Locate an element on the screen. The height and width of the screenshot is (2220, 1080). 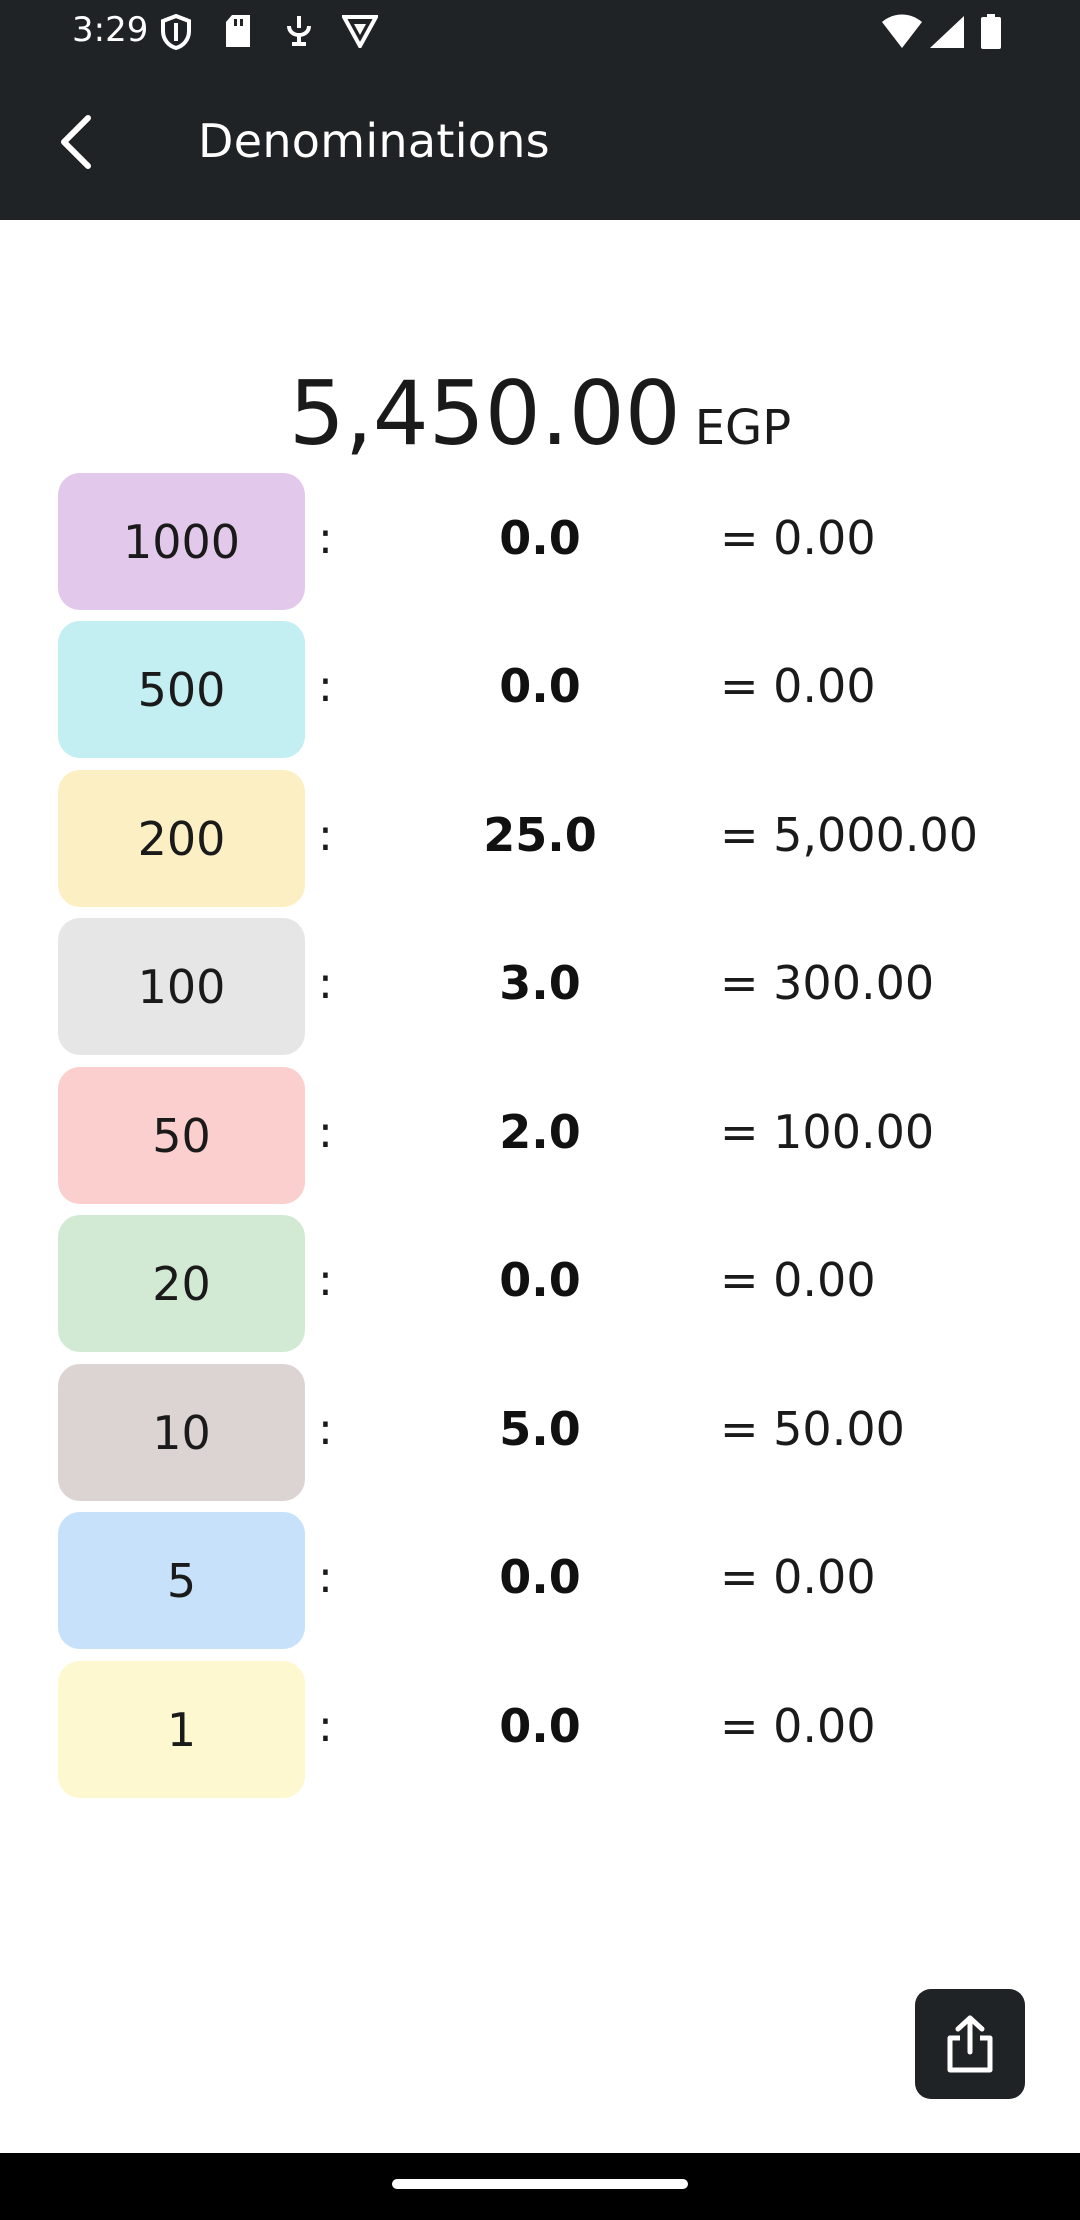
denomination-chip: 200 is located at coordinates (181, 838).